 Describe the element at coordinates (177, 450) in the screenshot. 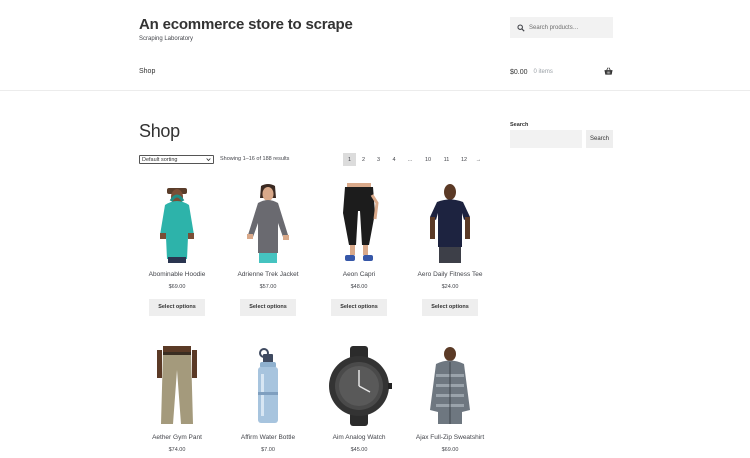

I see `product-price: $74.00` at that location.